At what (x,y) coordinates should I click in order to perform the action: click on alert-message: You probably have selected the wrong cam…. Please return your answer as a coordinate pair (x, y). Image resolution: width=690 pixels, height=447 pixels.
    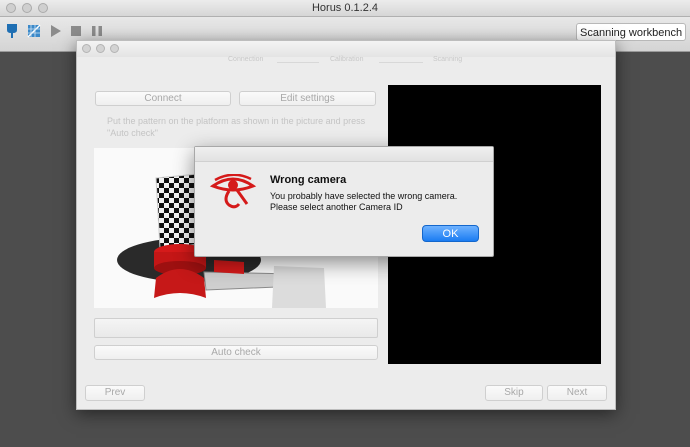
    Looking at the image, I should click on (375, 202).